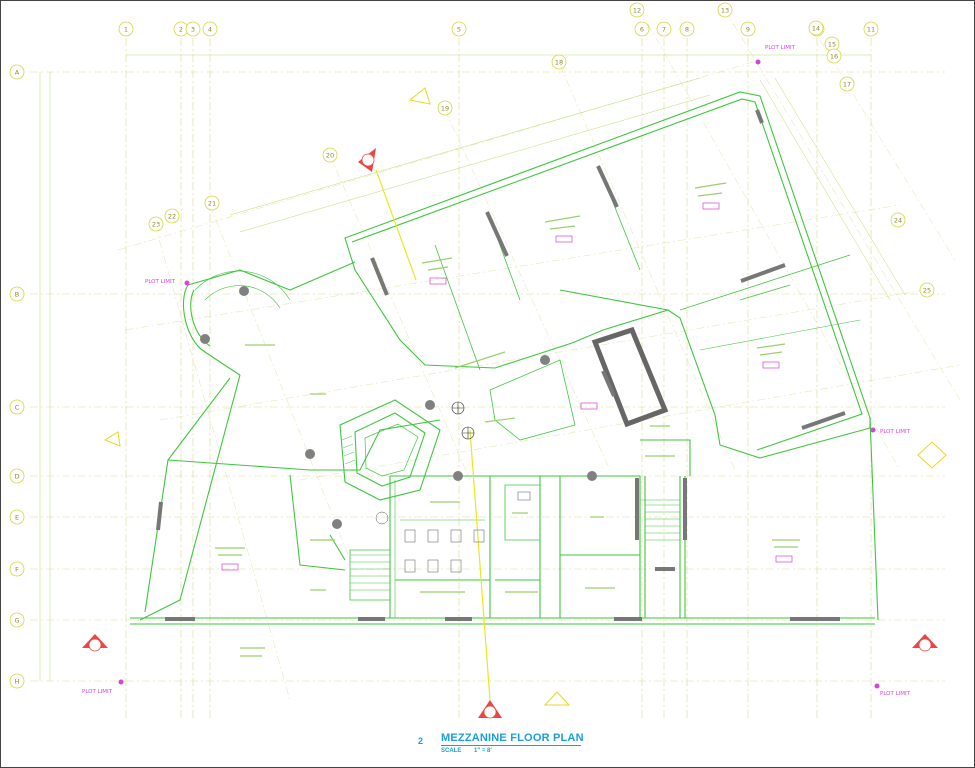 The height and width of the screenshot is (768, 975). Describe the element at coordinates (483, 751) in the screenshot. I see `scale-value: 1" = 8'` at that location.